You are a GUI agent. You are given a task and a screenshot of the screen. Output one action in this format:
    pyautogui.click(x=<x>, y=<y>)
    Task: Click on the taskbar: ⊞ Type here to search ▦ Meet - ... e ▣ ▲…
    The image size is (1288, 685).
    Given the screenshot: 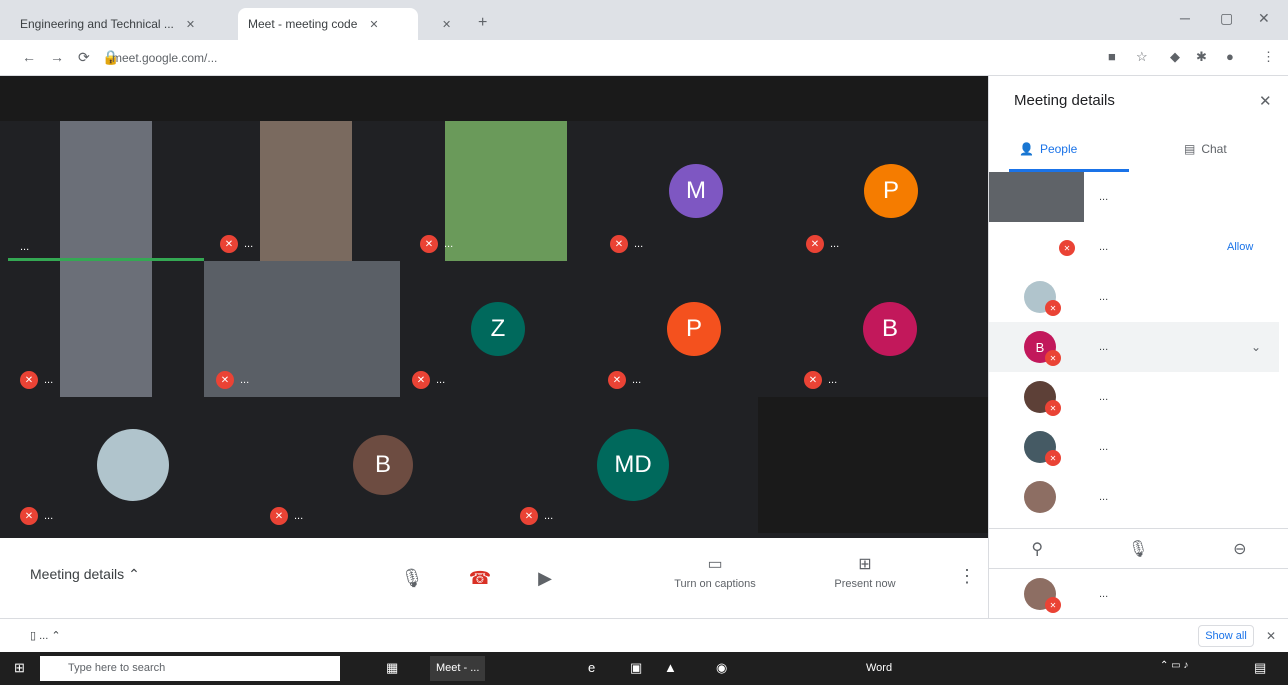 What is the action you would take?
    pyautogui.click(x=644, y=668)
    